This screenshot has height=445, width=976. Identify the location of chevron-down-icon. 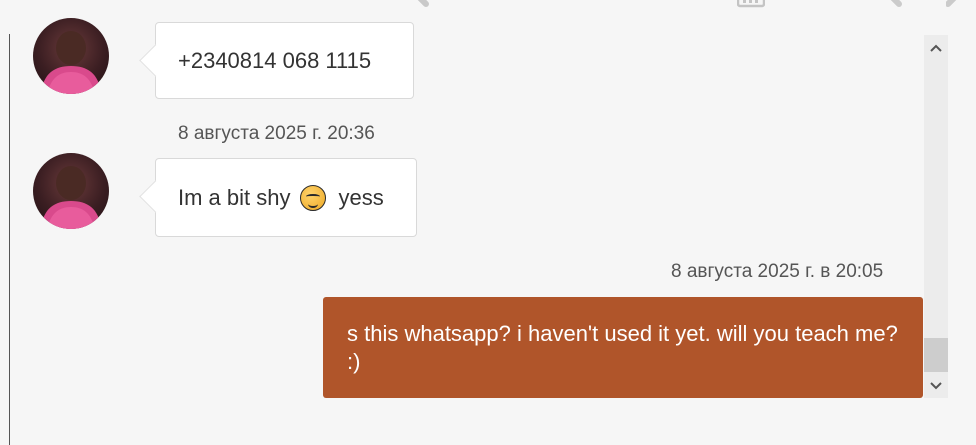
(936, 386).